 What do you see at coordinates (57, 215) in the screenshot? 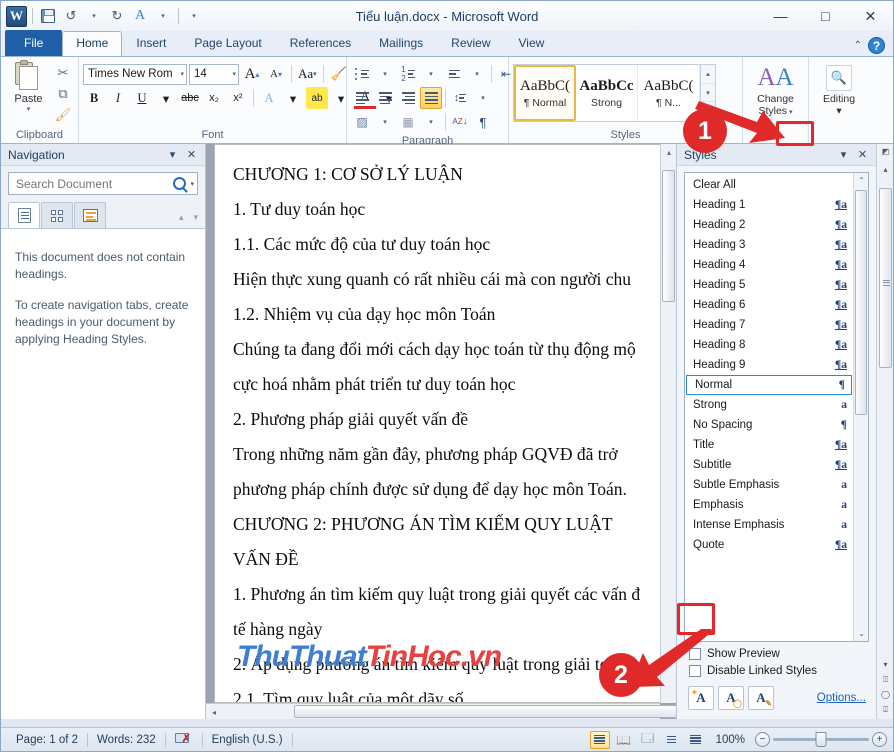
I see `navigation-tab-pages` at bounding box center [57, 215].